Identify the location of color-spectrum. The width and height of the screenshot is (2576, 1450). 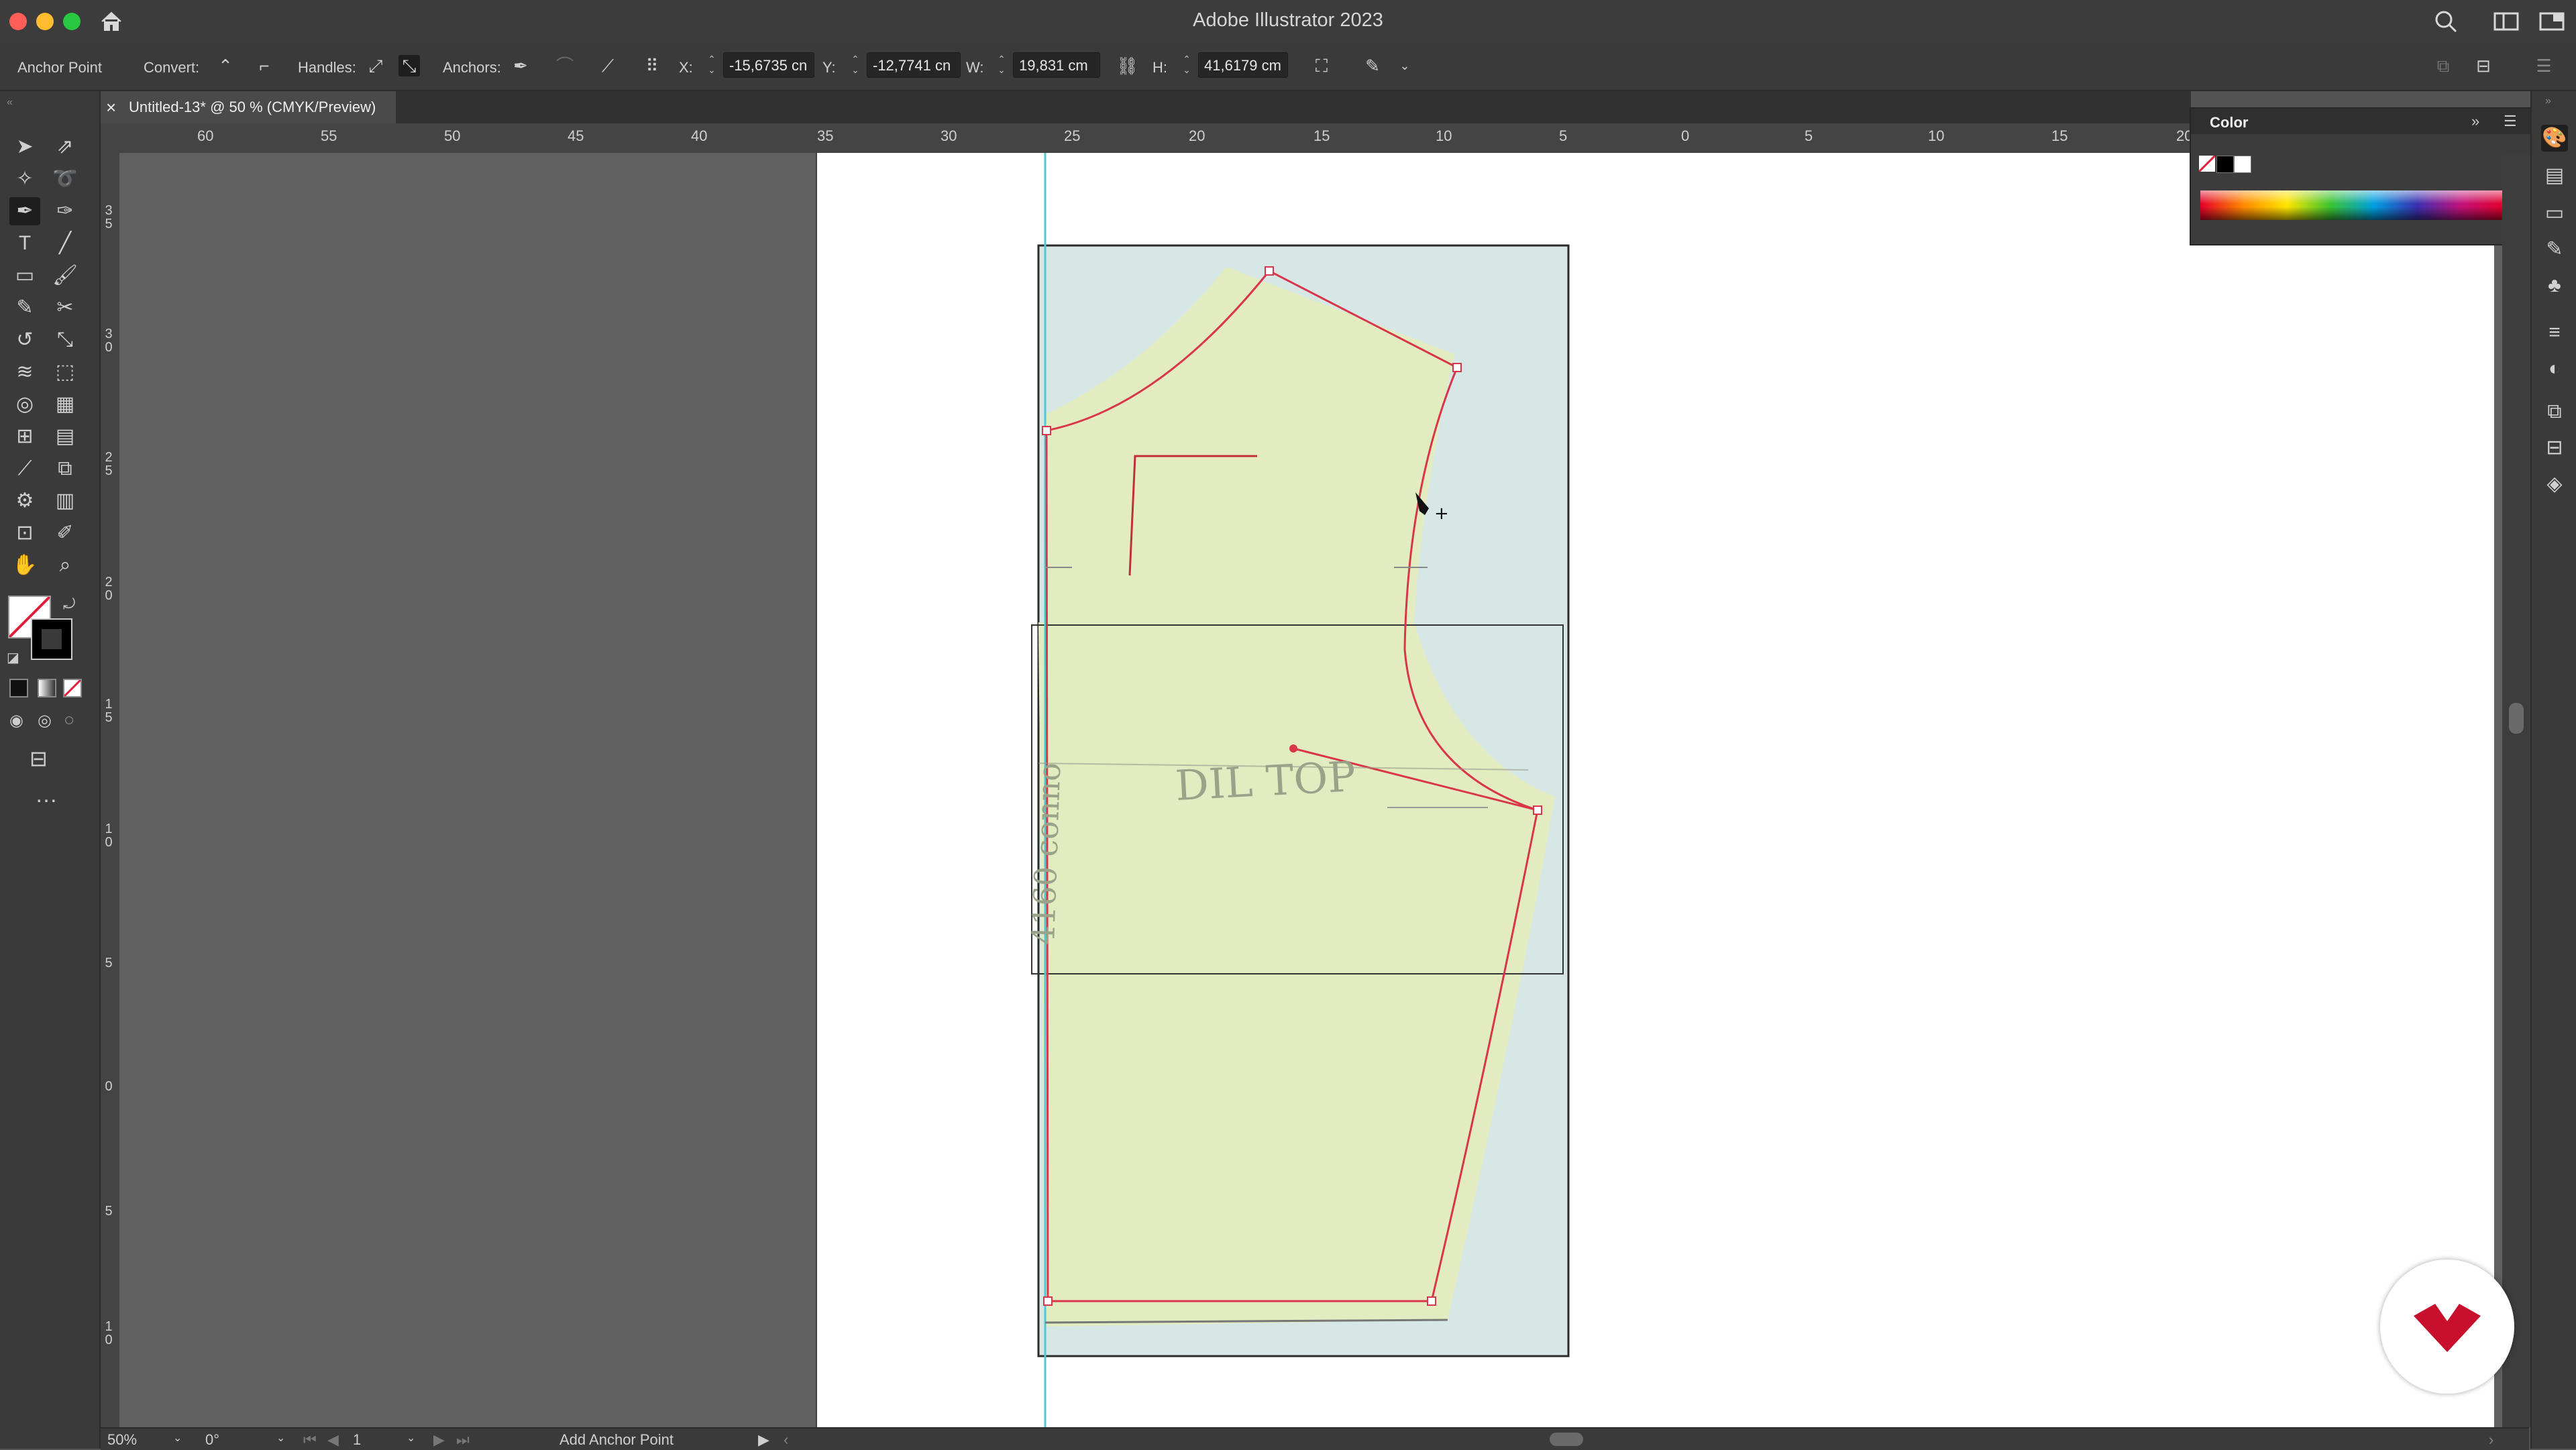
(2352, 205).